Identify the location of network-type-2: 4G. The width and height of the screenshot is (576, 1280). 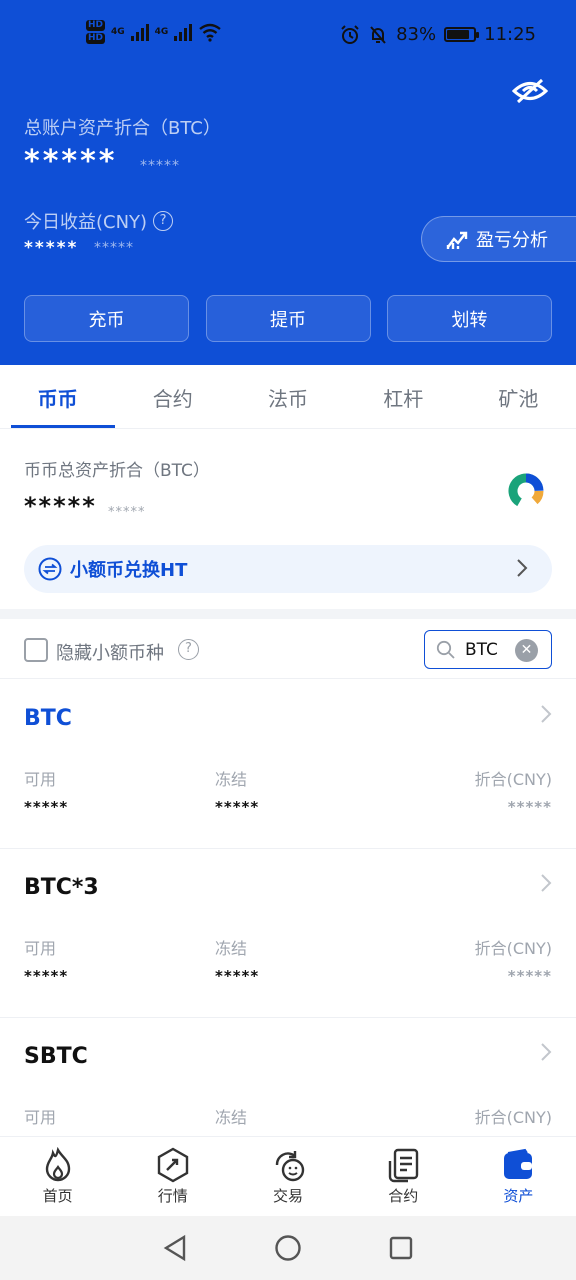
(161, 32).